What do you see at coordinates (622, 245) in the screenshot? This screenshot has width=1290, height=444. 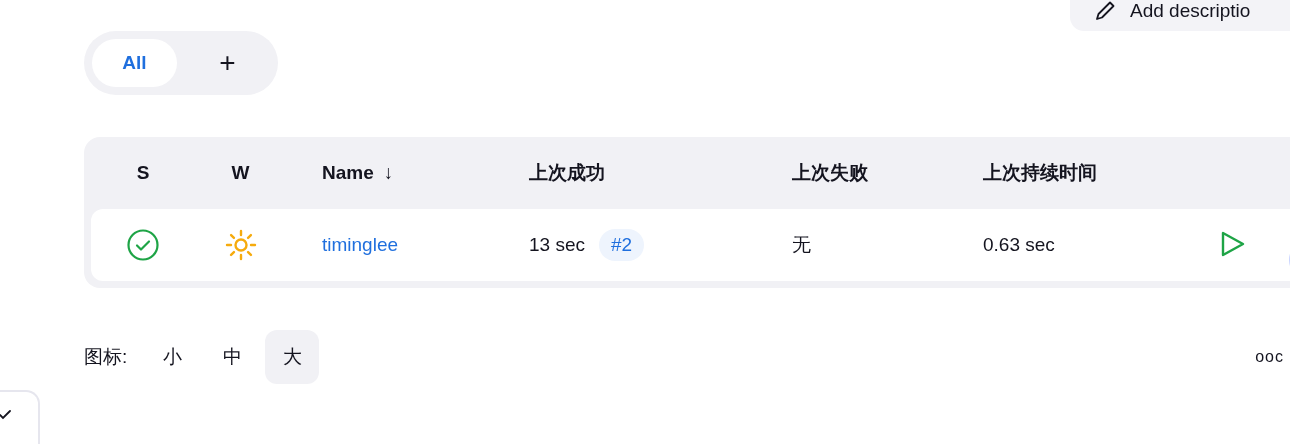 I see `build-link: #2` at bounding box center [622, 245].